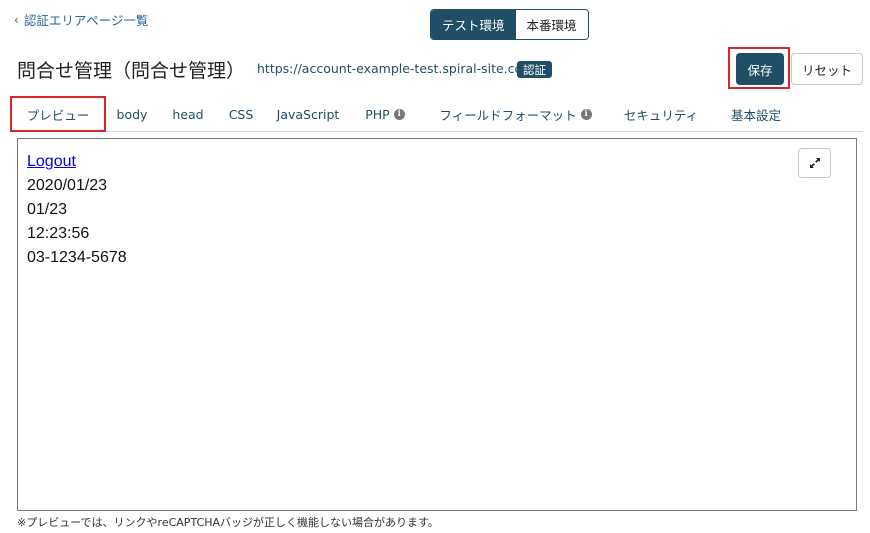 This screenshot has height=533, width=870. Describe the element at coordinates (58, 233) in the screenshot. I see `preview-time: 12:23:56` at that location.